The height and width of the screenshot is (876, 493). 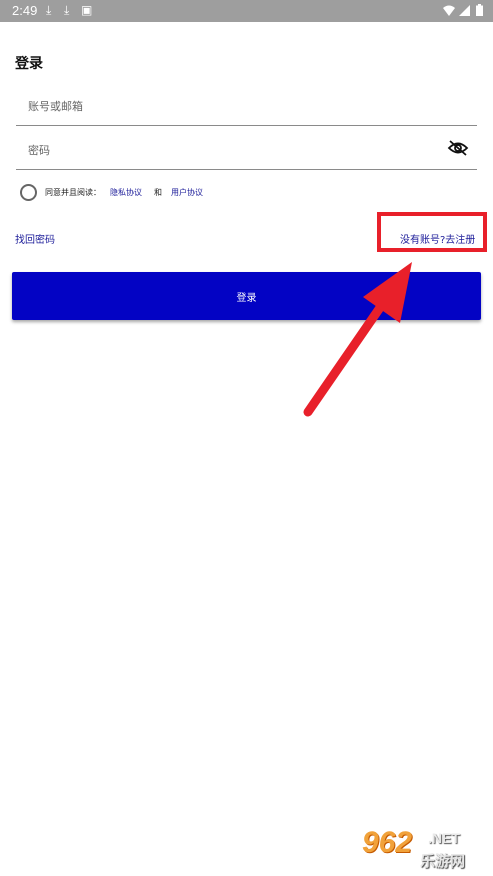 What do you see at coordinates (387, 842) in the screenshot?
I see `watermark-main: 962` at bounding box center [387, 842].